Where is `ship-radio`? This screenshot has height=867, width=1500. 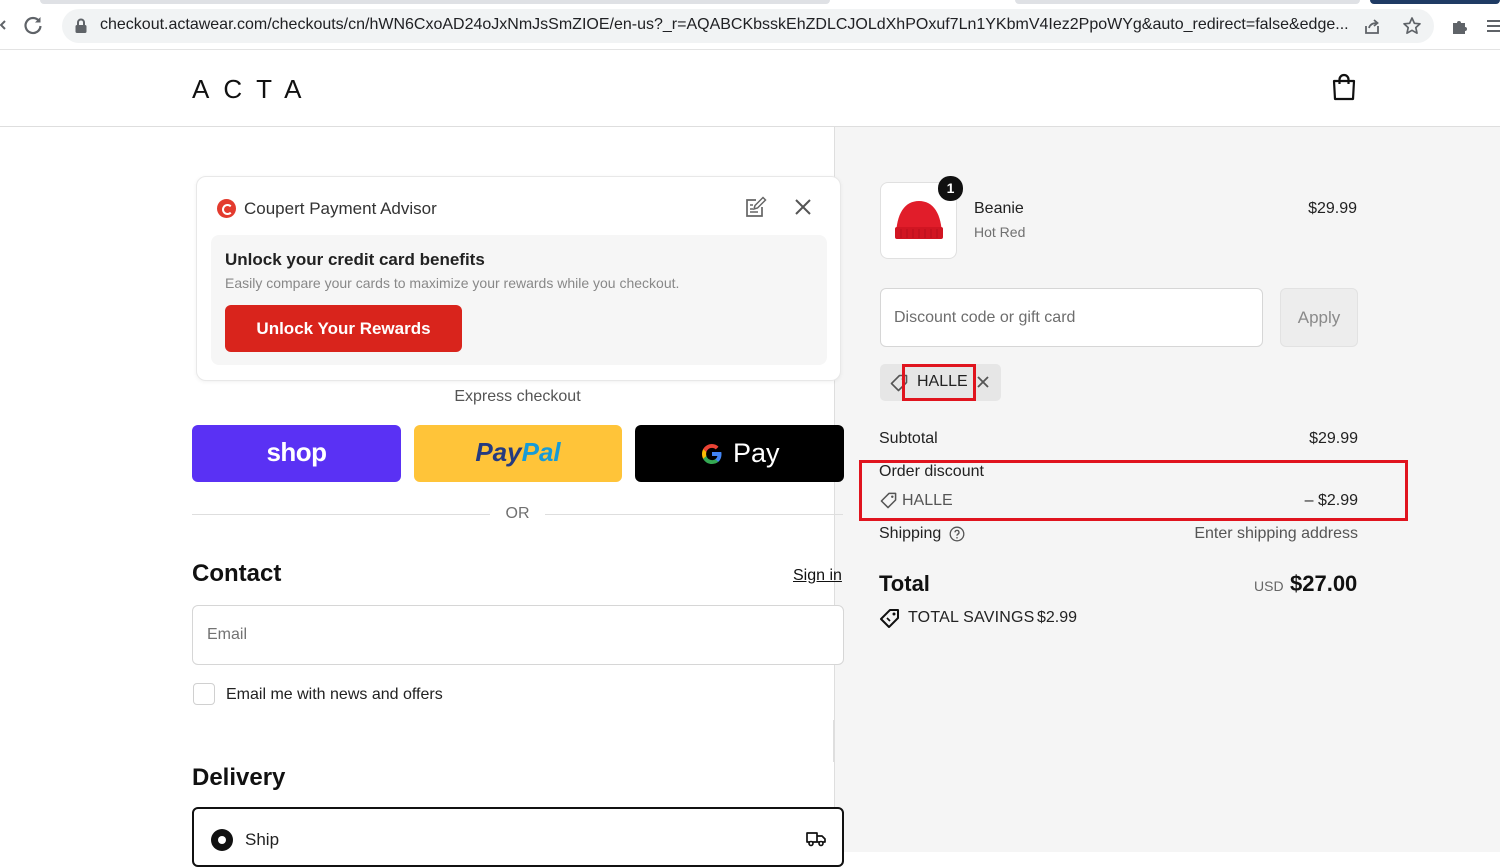 ship-radio is located at coordinates (222, 840).